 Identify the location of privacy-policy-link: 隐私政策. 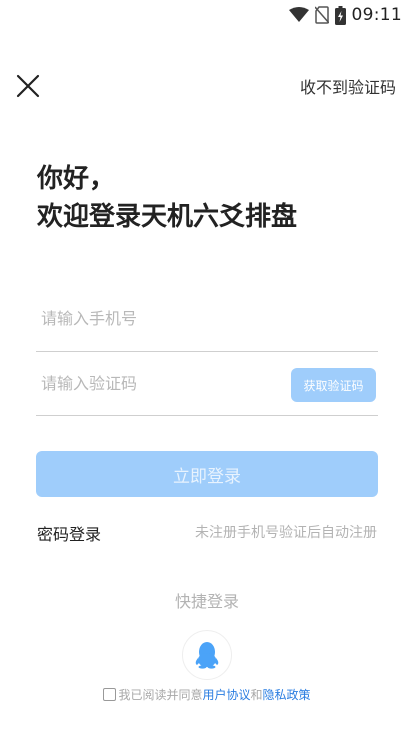
(287, 694).